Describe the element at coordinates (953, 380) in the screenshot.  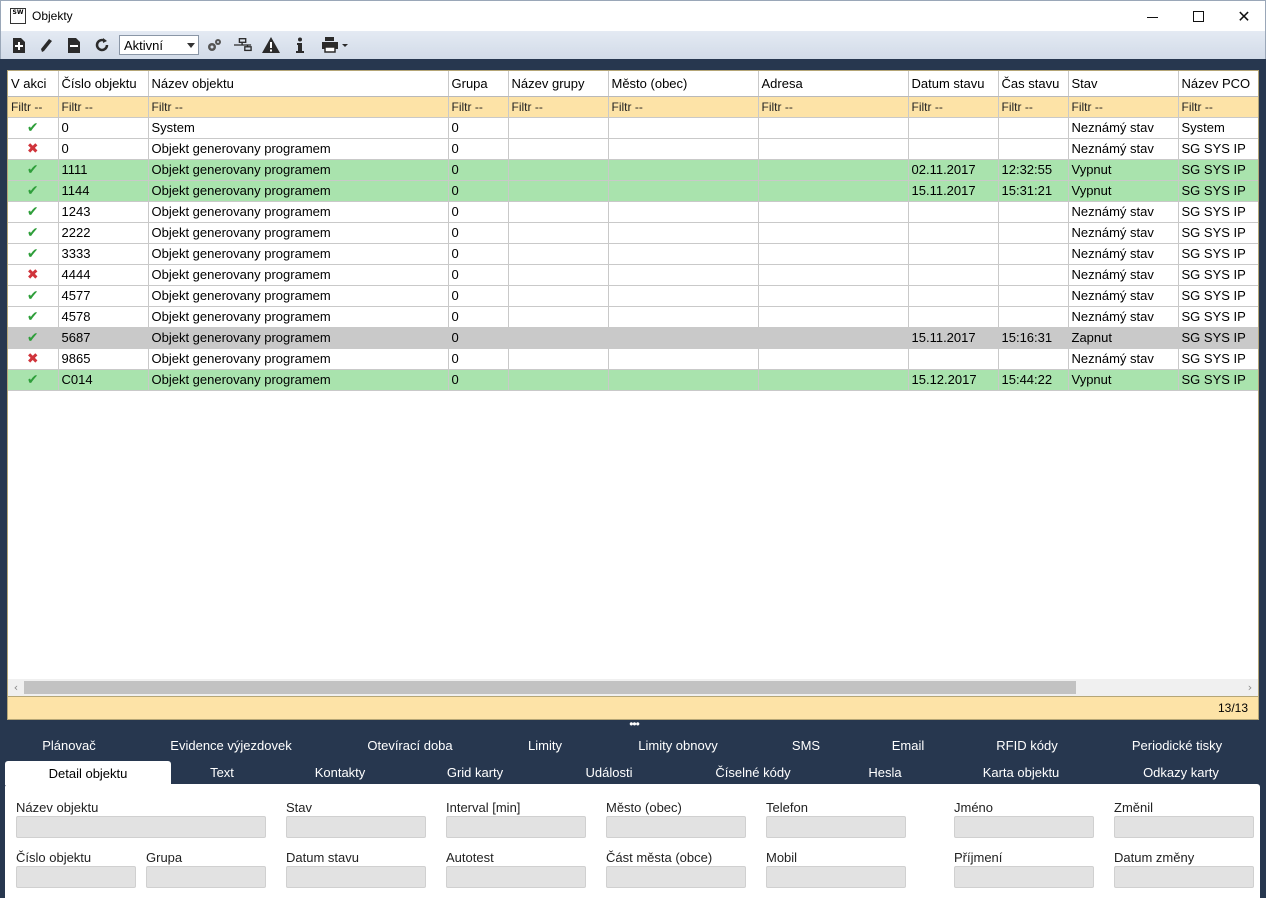
I see `cell-date: 15.12.2017` at that location.